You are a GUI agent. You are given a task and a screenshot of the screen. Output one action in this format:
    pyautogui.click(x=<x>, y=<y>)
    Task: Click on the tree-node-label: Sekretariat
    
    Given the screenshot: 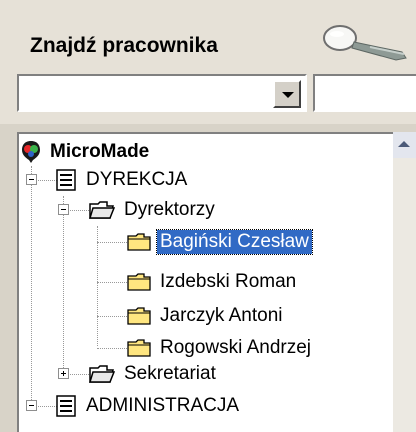 What is the action you would take?
    pyautogui.click(x=170, y=373)
    